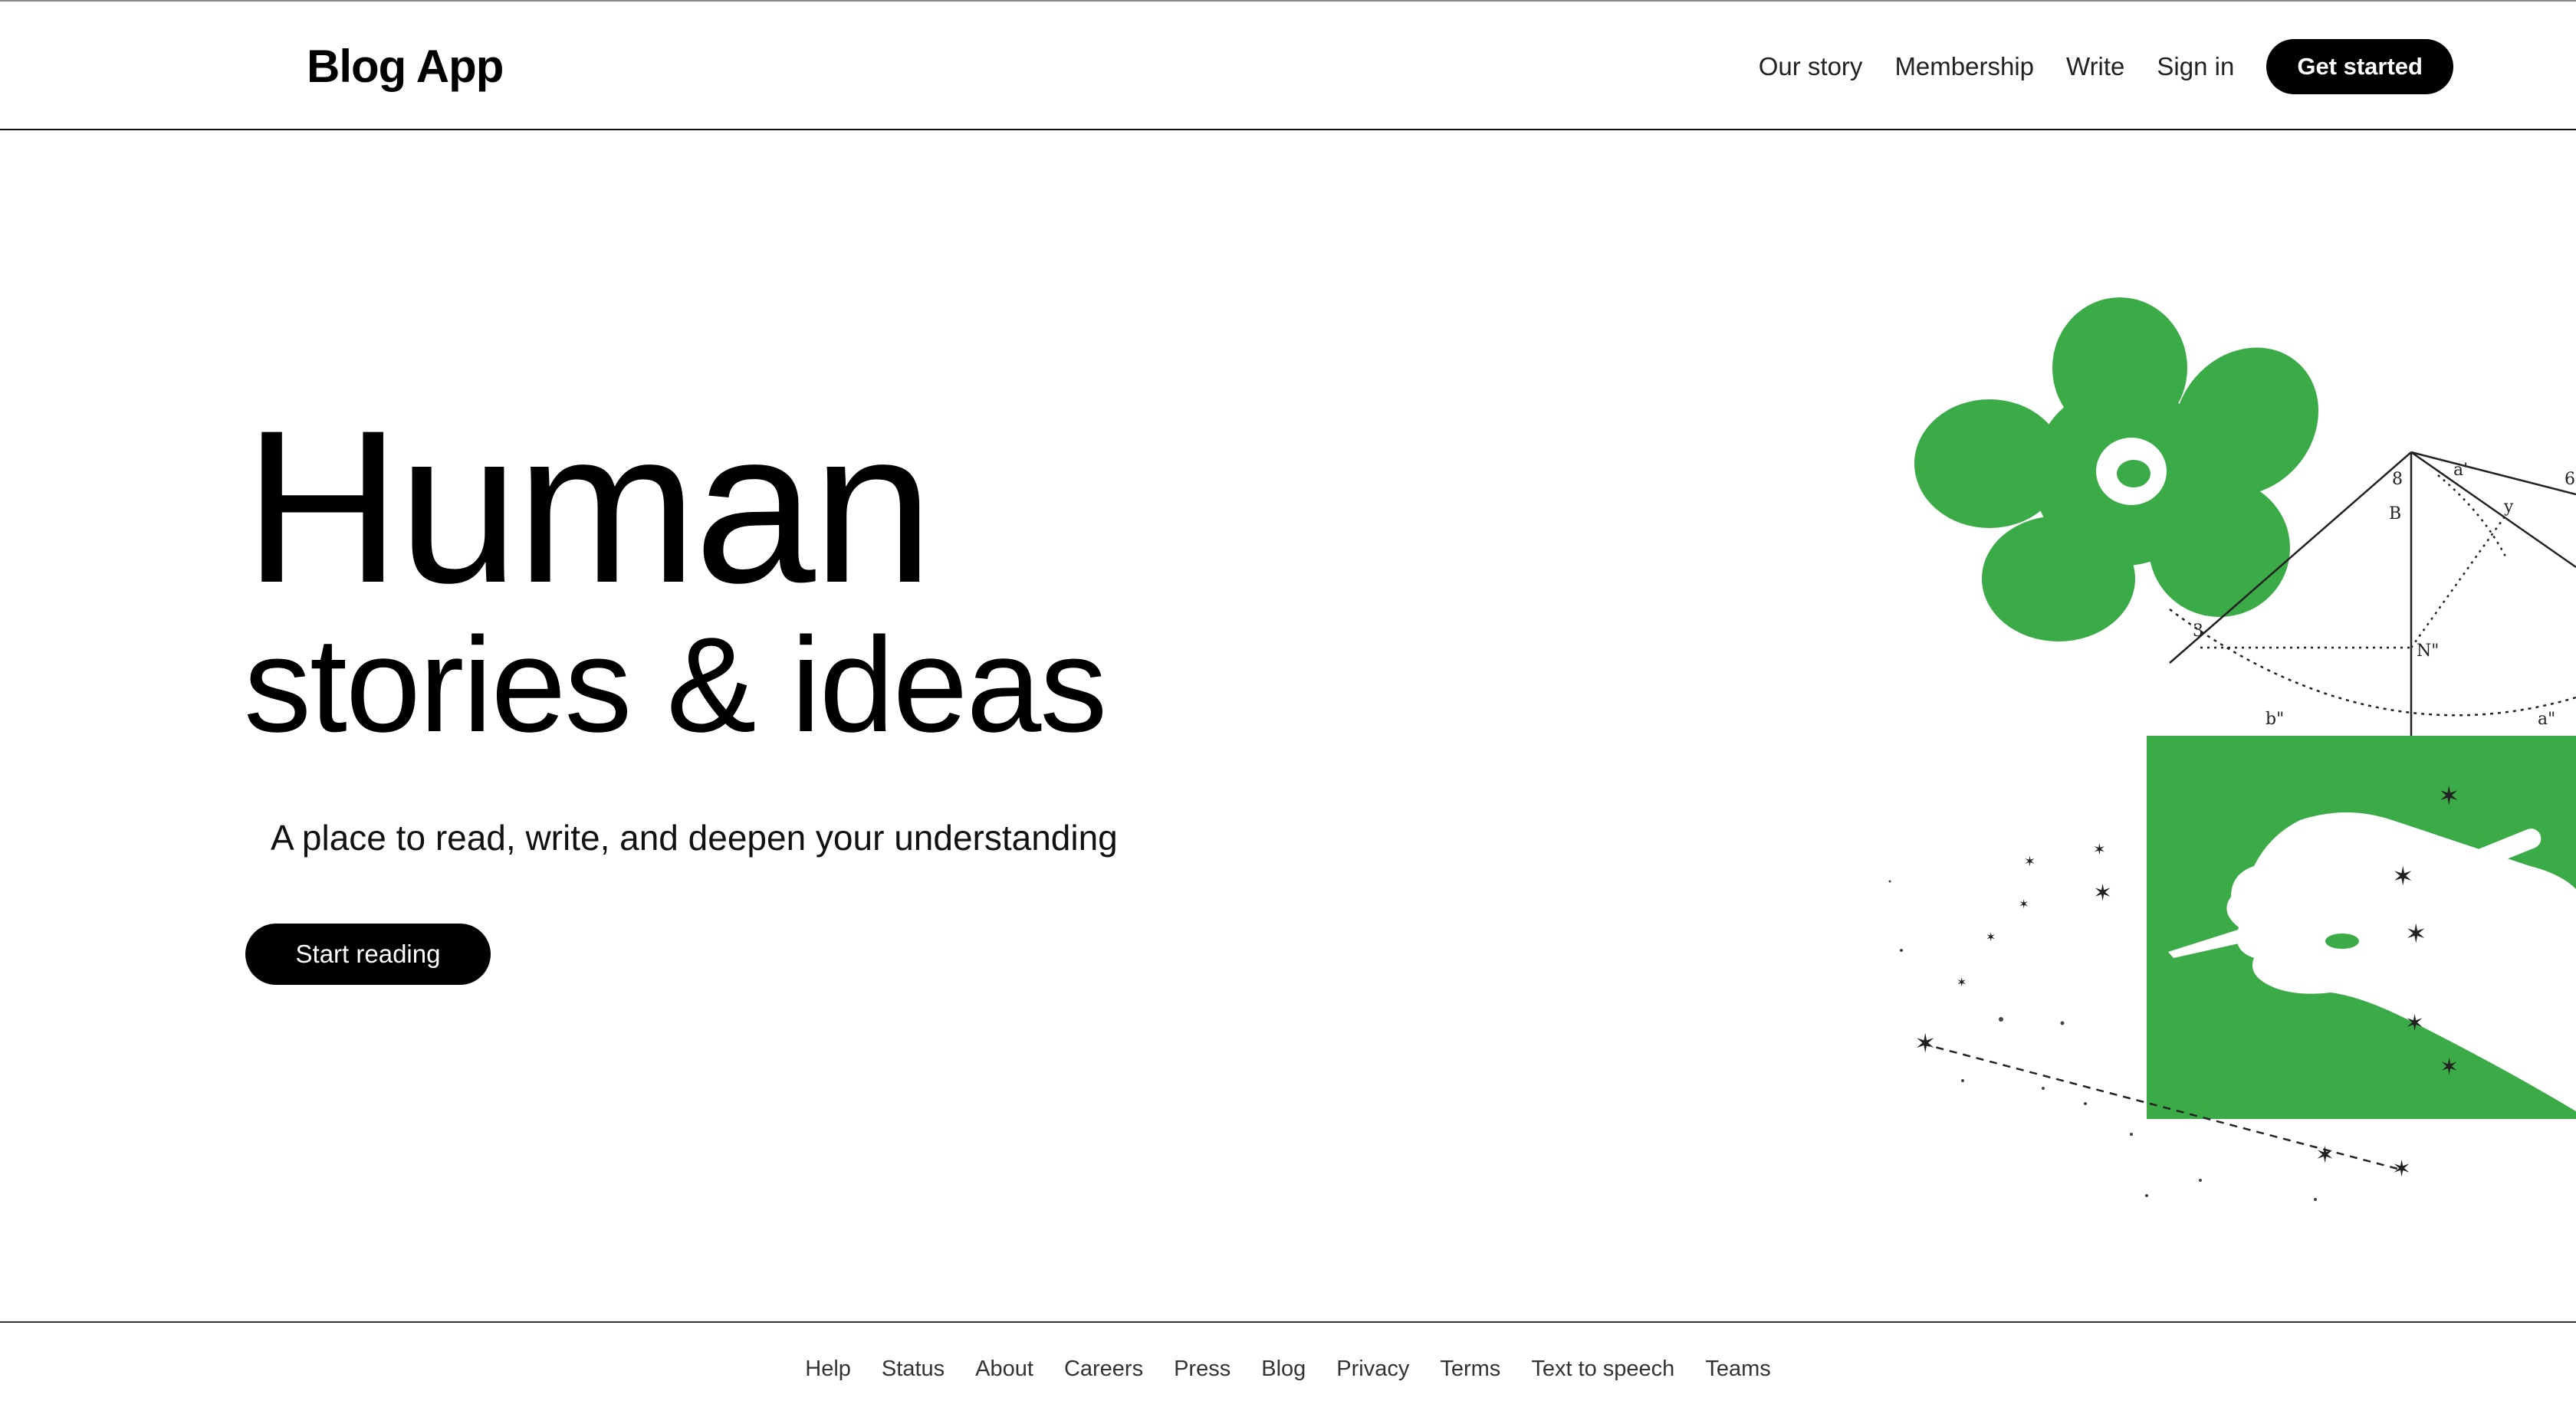 The image size is (2576, 1424). Describe the element at coordinates (1202, 1370) in the screenshot. I see `footer-link-press: Press` at that location.